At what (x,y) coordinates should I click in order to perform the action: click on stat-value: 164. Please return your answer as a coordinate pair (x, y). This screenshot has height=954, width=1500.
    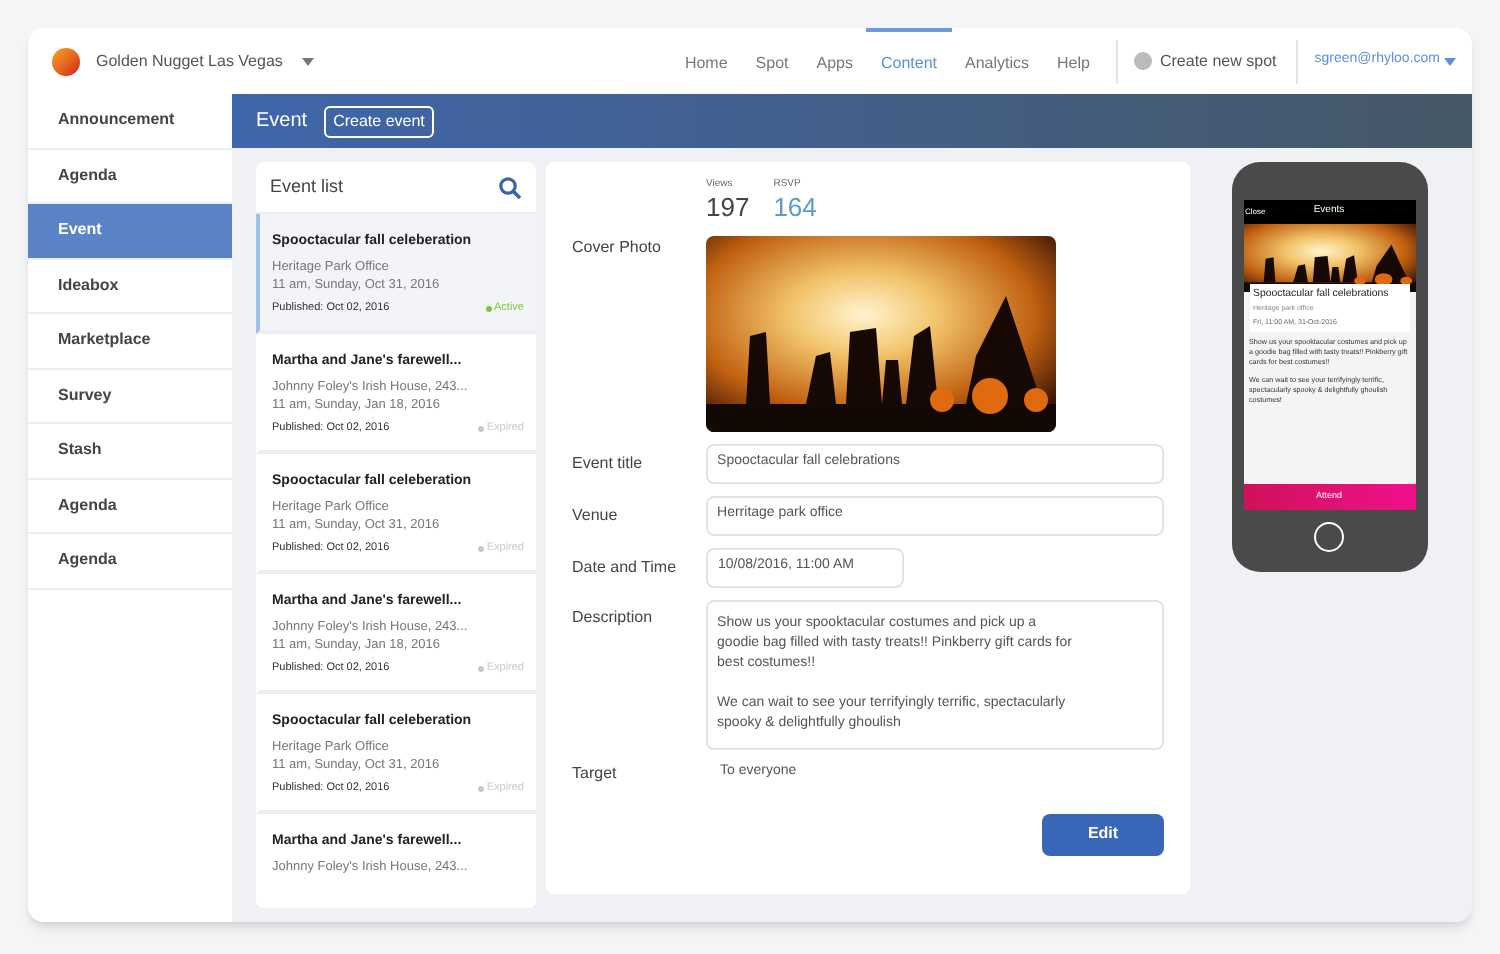
    Looking at the image, I should click on (795, 206).